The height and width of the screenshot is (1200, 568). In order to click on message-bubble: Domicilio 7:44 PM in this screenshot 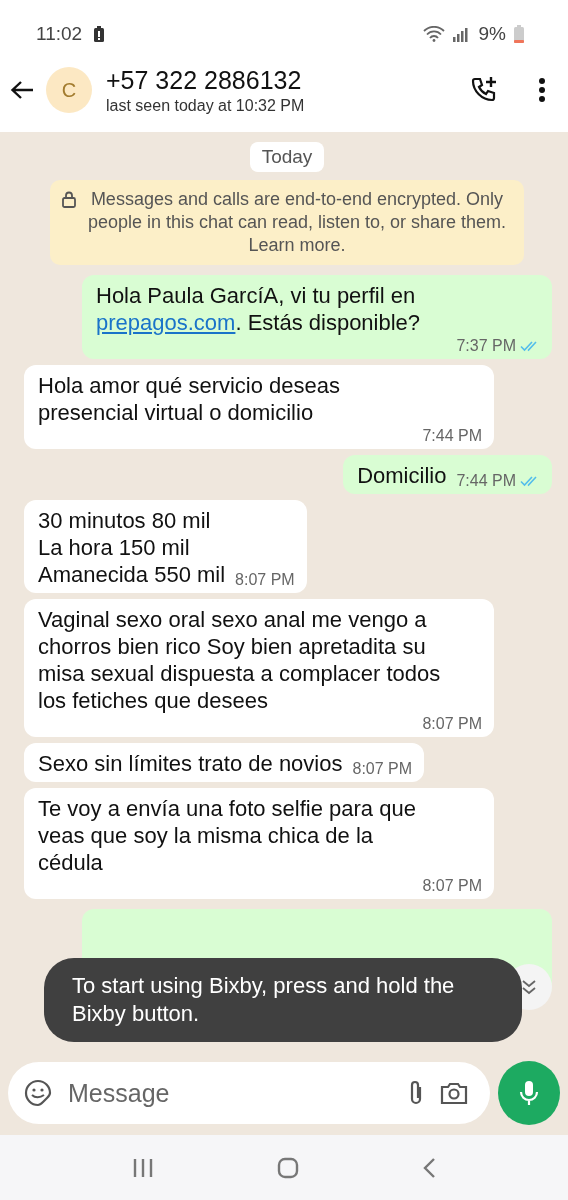, I will do `click(447, 474)`.